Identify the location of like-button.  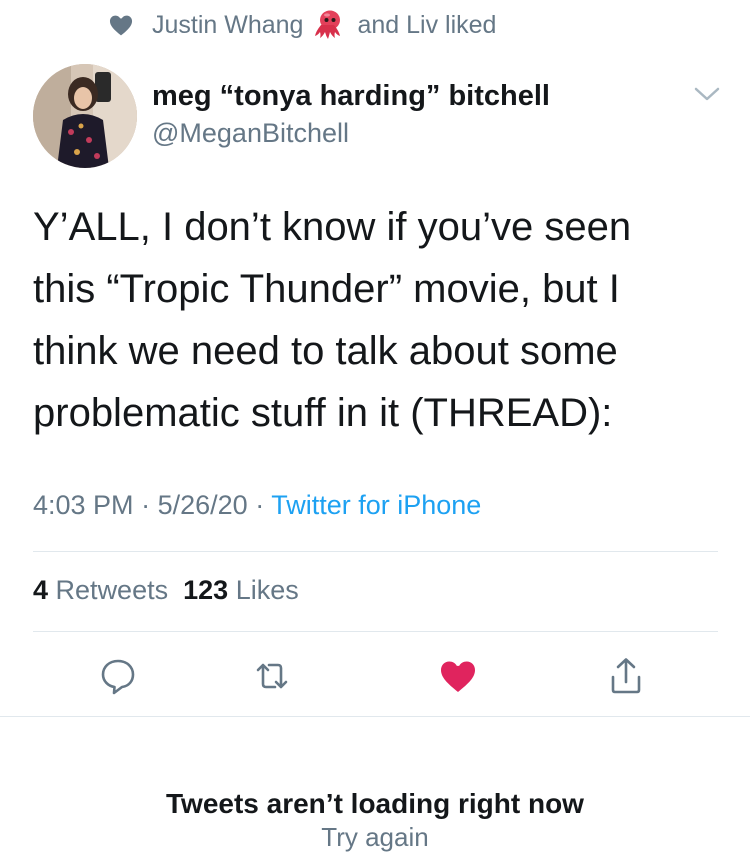
(458, 676).